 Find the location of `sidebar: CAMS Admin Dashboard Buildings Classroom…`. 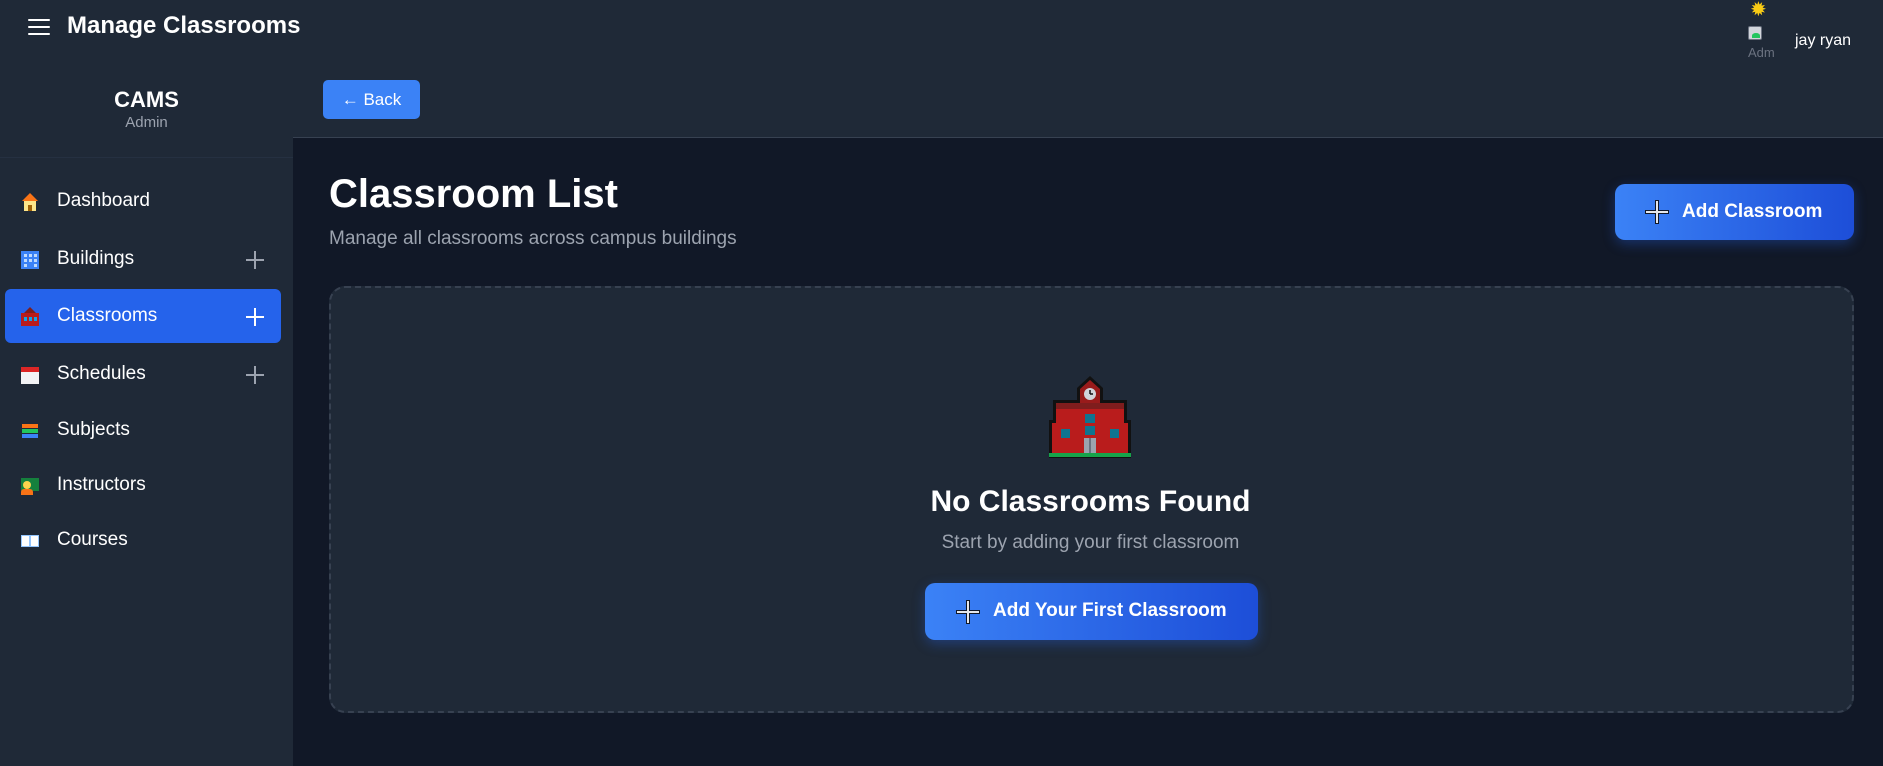

sidebar: CAMS Admin Dashboard Buildings Classroom… is located at coordinates (146, 413).